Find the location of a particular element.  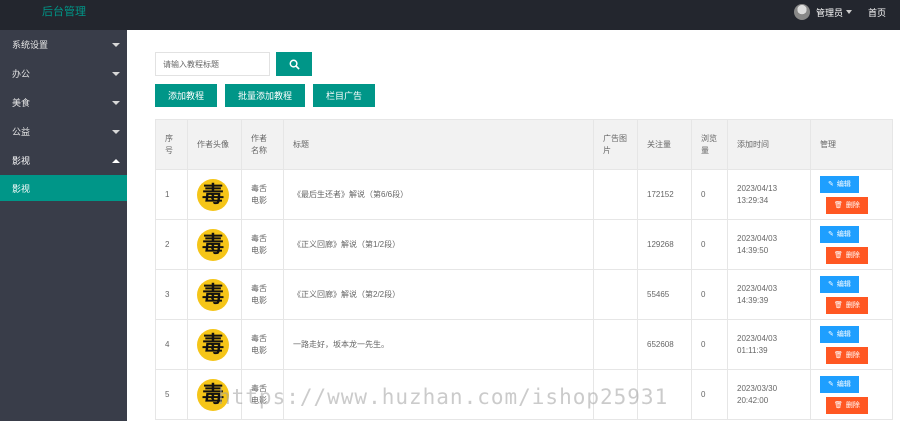

sidebar: 系统设置 办公 美食 公益 影视 影视 is located at coordinates (63, 225).